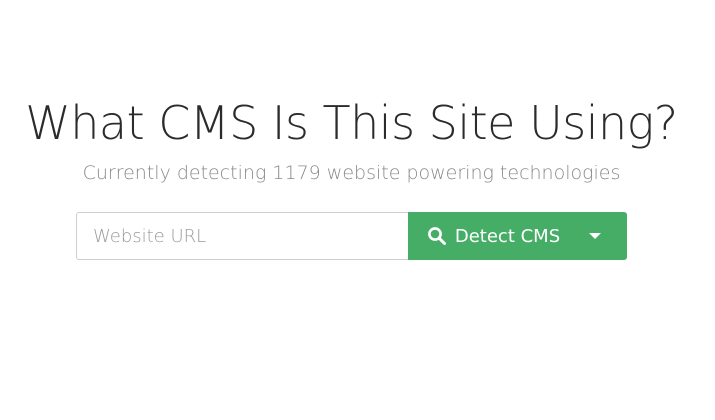 The width and height of the screenshot is (715, 420). I want to click on website-url-input, so click(242, 236).